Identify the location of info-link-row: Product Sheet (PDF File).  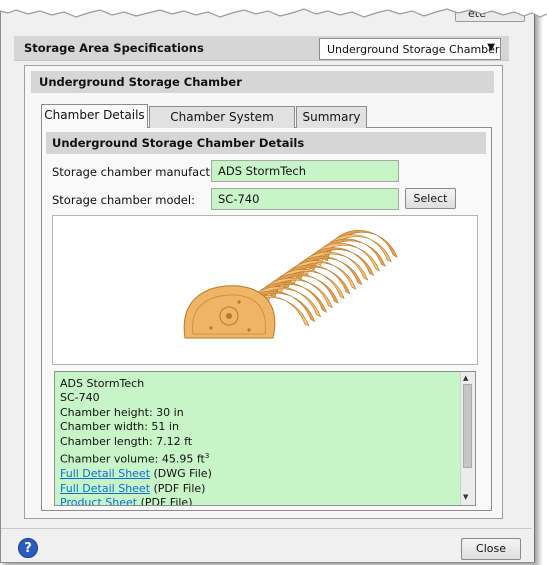
(136, 500).